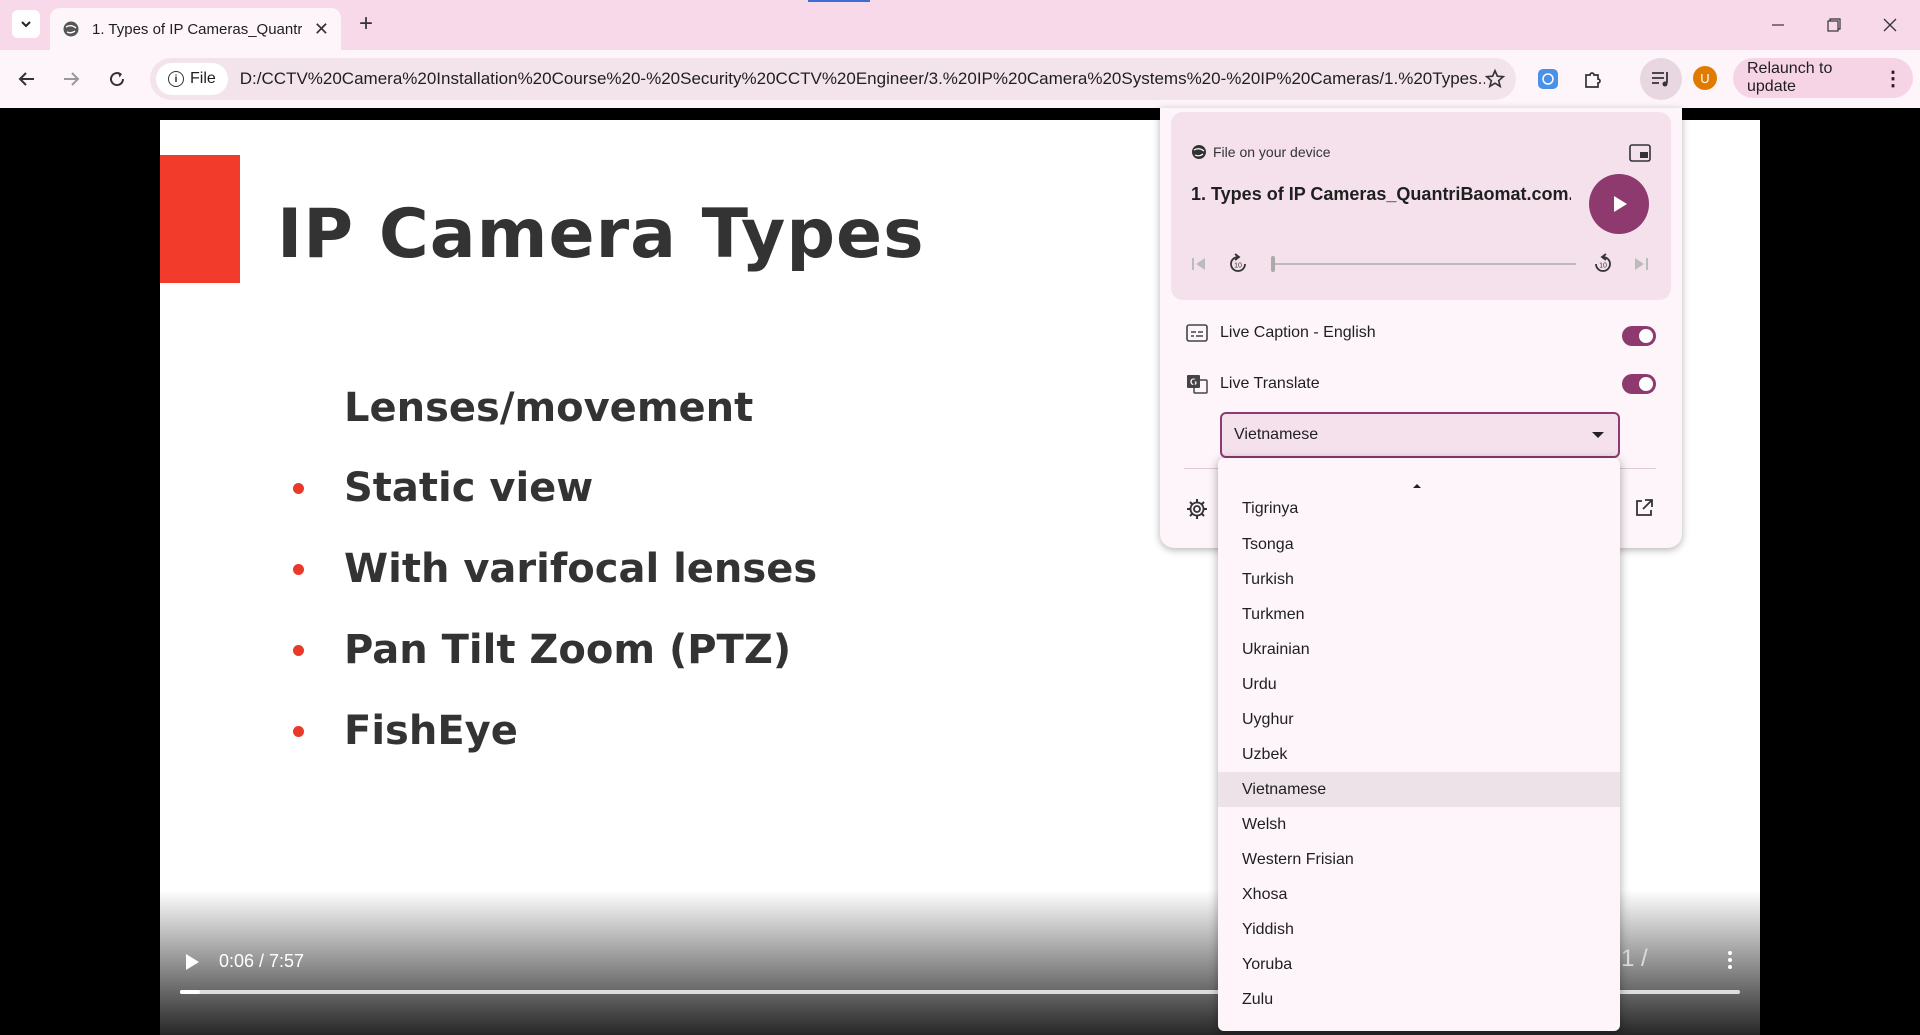 This screenshot has height=1035, width=1920. Describe the element at coordinates (549, 408) in the screenshot. I see `slide-subtitle: Lenses/movement` at that location.